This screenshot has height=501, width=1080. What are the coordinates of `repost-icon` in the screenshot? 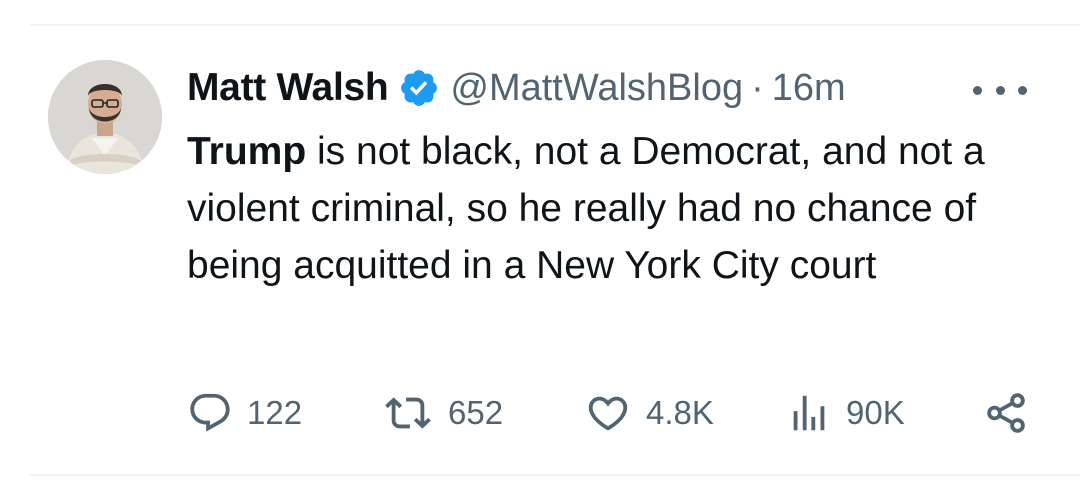 It's located at (408, 413).